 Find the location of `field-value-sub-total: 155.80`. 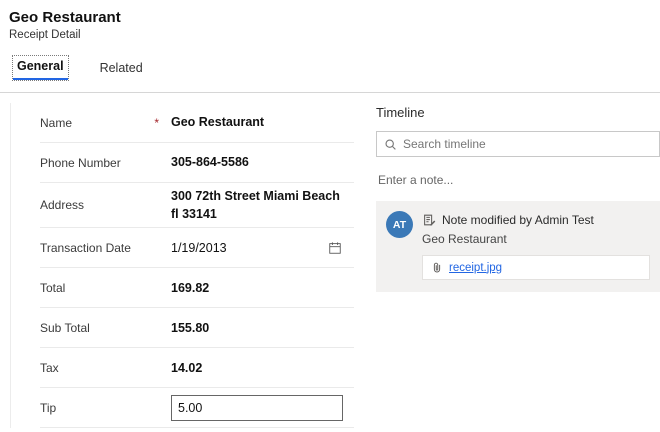

field-value-sub-total: 155.80 is located at coordinates (190, 328).